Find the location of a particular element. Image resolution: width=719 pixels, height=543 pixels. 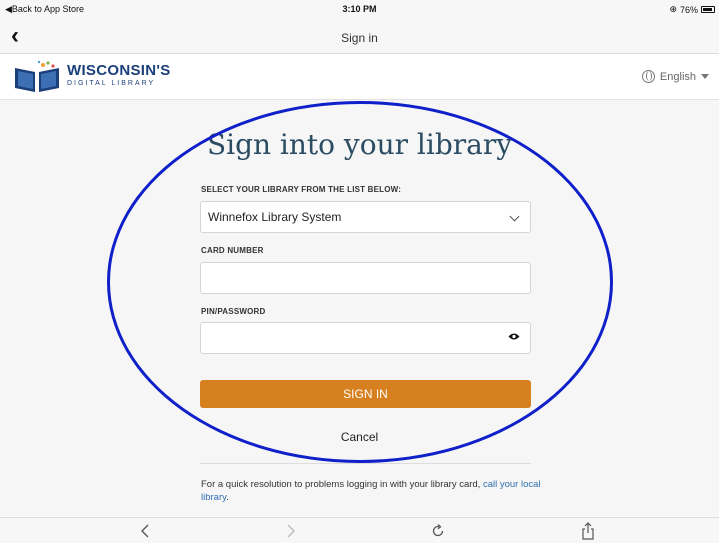

site-logo: WISCONSIN'S DIGITAL LIBRARY is located at coordinates (92, 76).